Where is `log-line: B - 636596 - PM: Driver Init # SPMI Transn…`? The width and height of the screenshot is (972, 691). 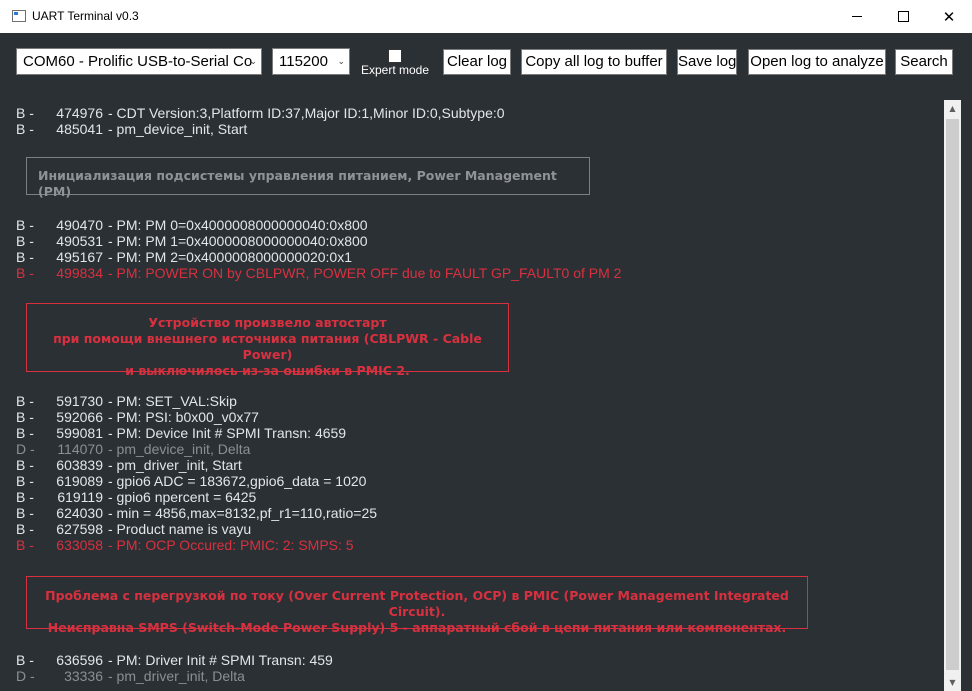 log-line: B - 636596 - PM: Driver Init # SPMI Transn… is located at coordinates (174, 660).